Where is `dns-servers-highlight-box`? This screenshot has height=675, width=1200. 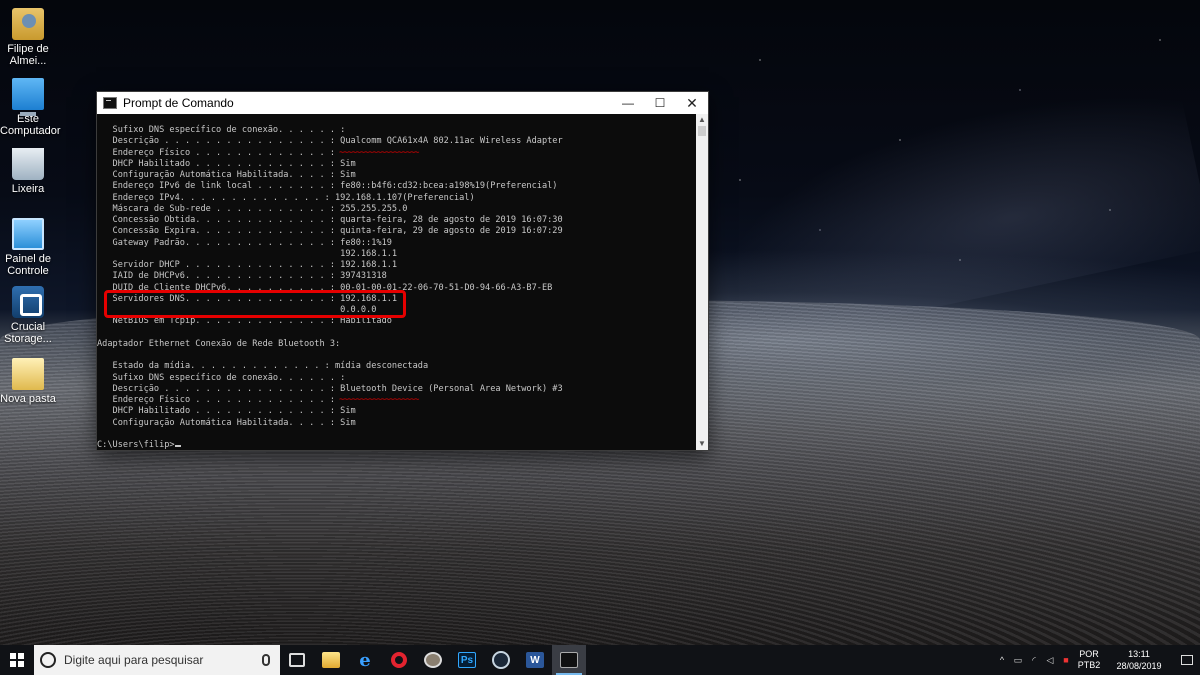 dns-servers-highlight-box is located at coordinates (255, 304).